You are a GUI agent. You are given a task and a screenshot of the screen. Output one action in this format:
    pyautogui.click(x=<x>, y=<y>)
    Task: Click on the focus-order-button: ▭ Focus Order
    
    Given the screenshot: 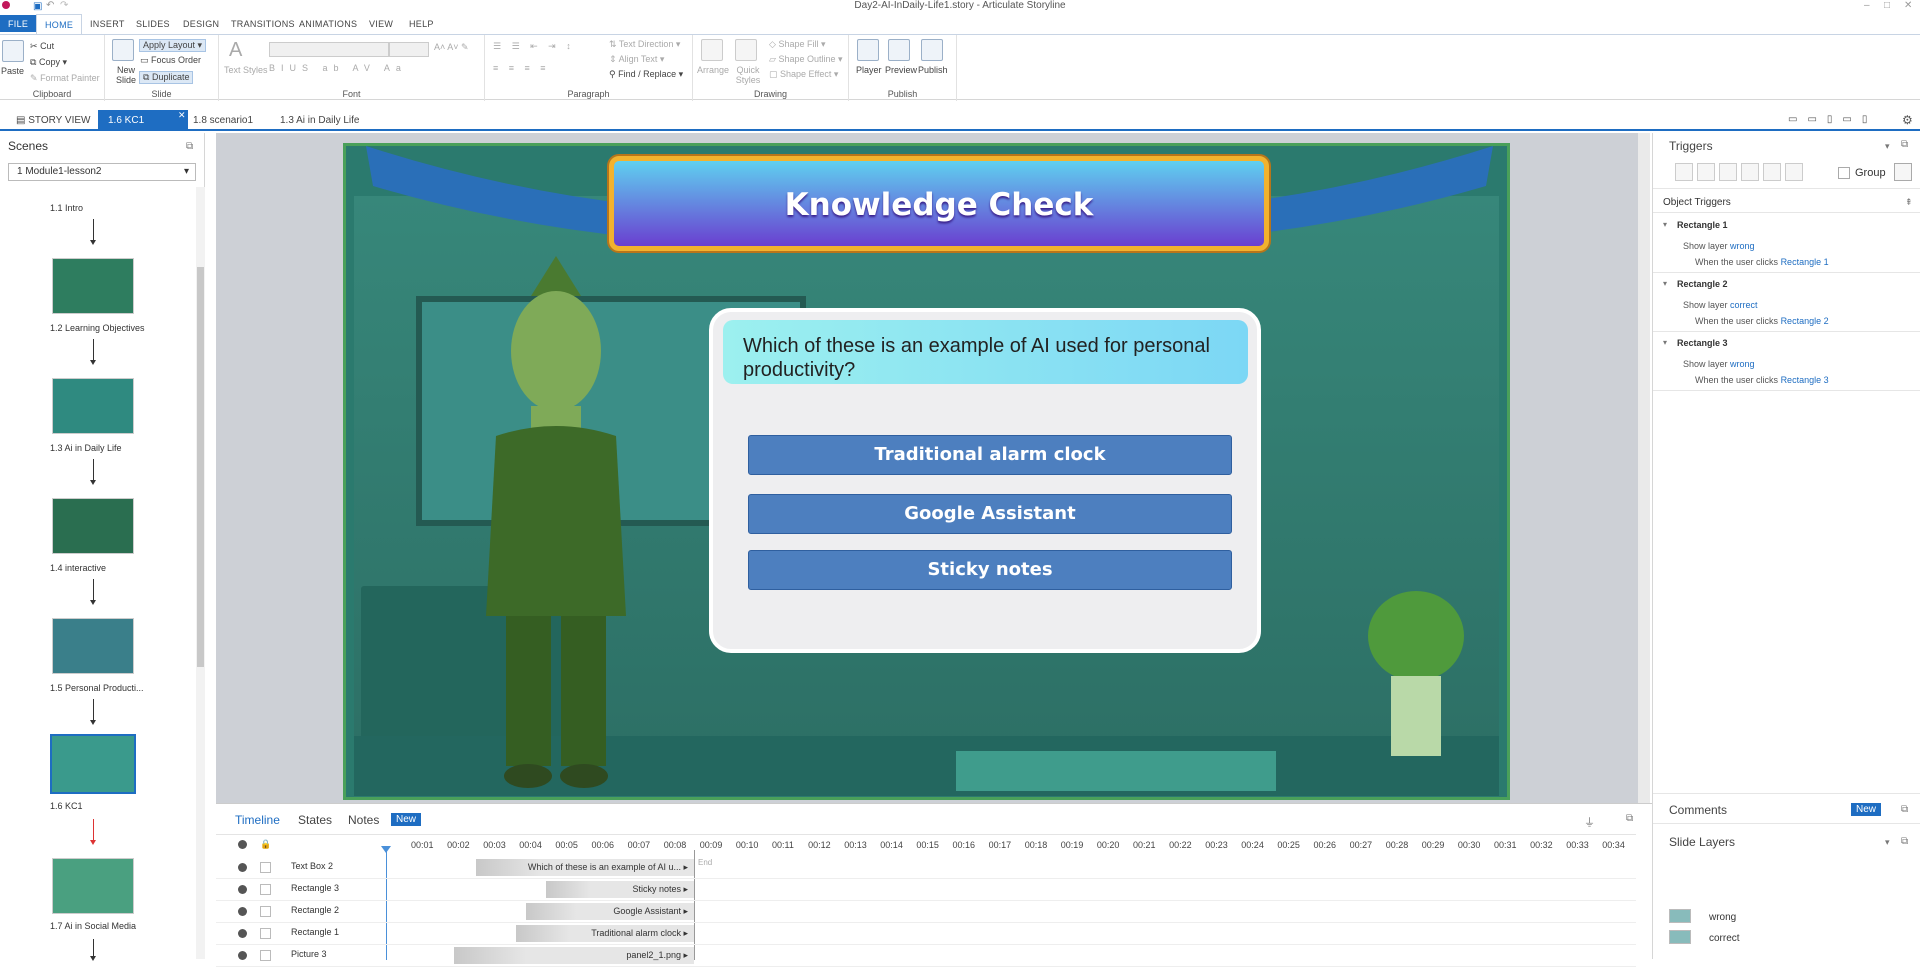 What is the action you would take?
    pyautogui.click(x=170, y=60)
    